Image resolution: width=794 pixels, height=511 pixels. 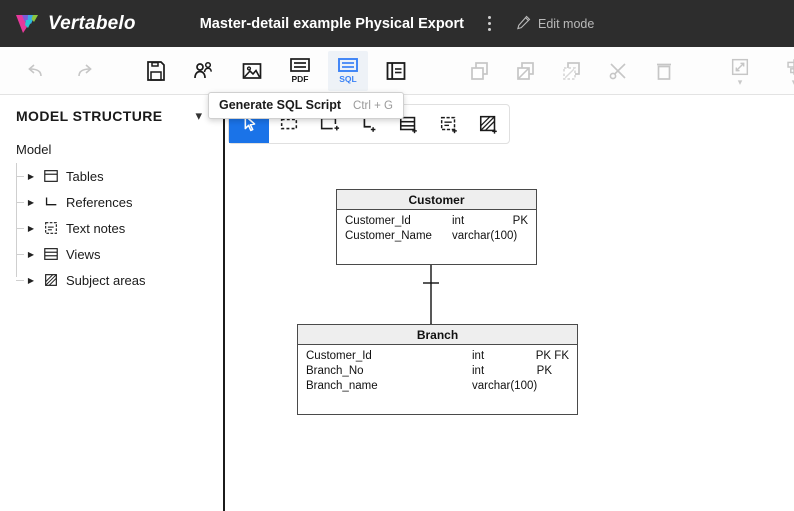 I want to click on sidebar-item-label: Text notes, so click(x=96, y=228).